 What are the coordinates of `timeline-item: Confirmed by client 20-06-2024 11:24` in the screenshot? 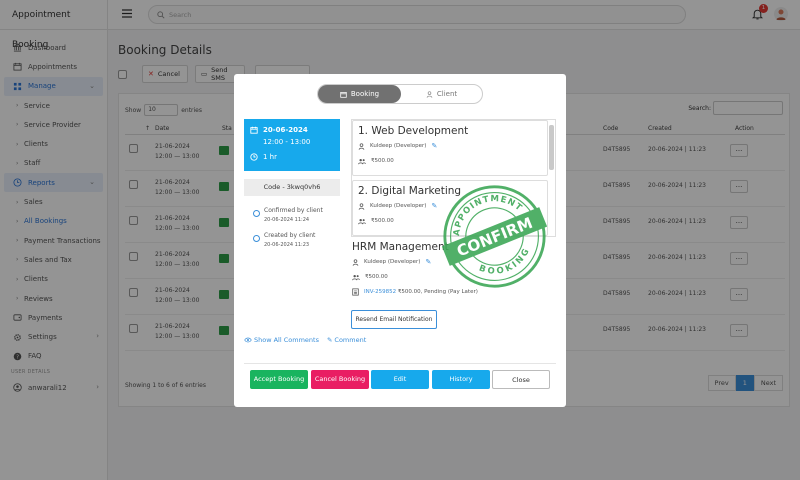 It's located at (288, 219).